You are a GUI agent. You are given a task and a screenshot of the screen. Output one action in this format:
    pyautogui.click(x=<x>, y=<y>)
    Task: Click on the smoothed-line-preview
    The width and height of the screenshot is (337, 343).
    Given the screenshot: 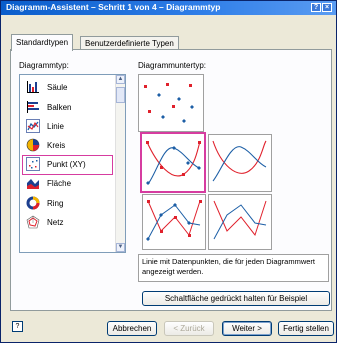 What is the action you would take?
    pyautogui.click(x=239, y=161)
    